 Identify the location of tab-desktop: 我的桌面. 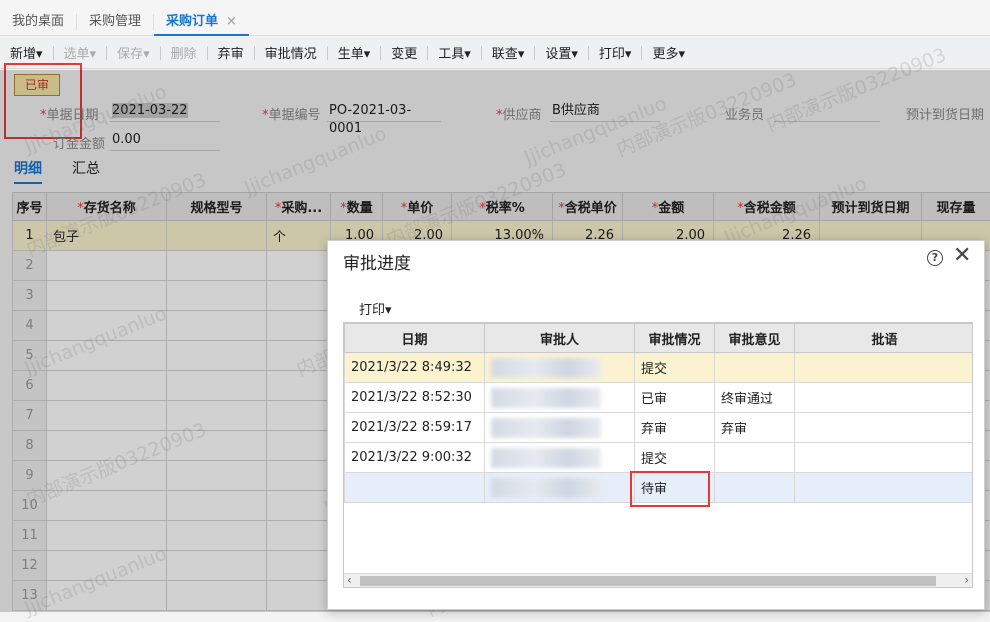
(38, 18).